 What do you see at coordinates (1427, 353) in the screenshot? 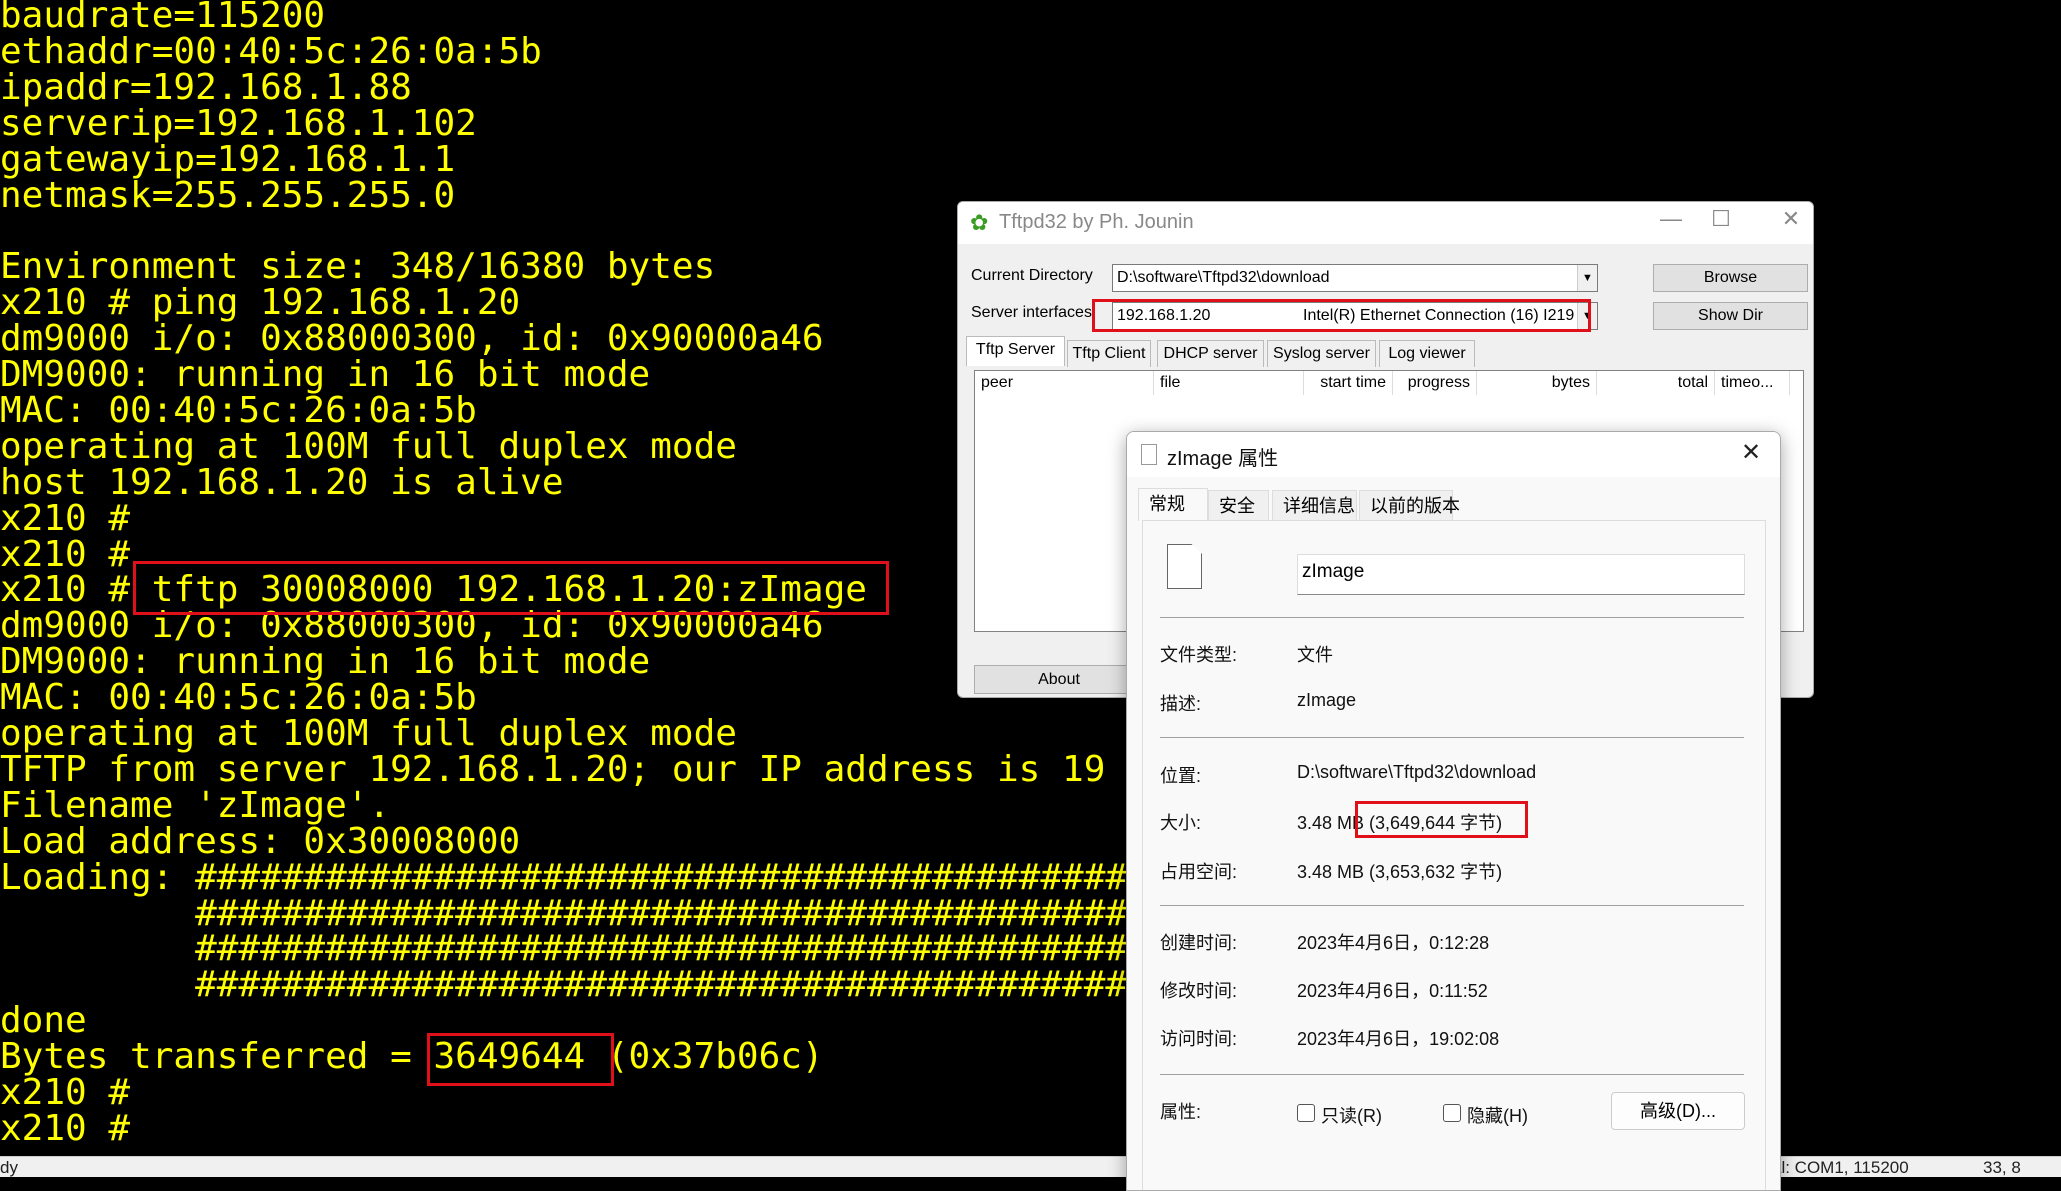
I see `tab-log-viewer: Log viewer` at bounding box center [1427, 353].